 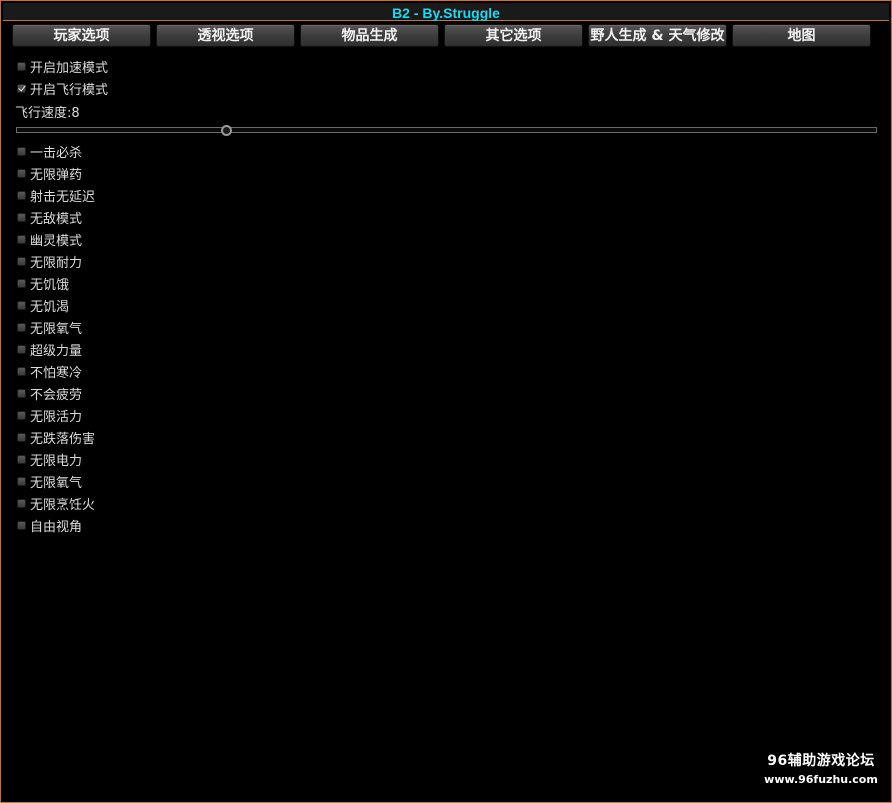 I want to click on option-label: 无限烹饪火, so click(x=63, y=505).